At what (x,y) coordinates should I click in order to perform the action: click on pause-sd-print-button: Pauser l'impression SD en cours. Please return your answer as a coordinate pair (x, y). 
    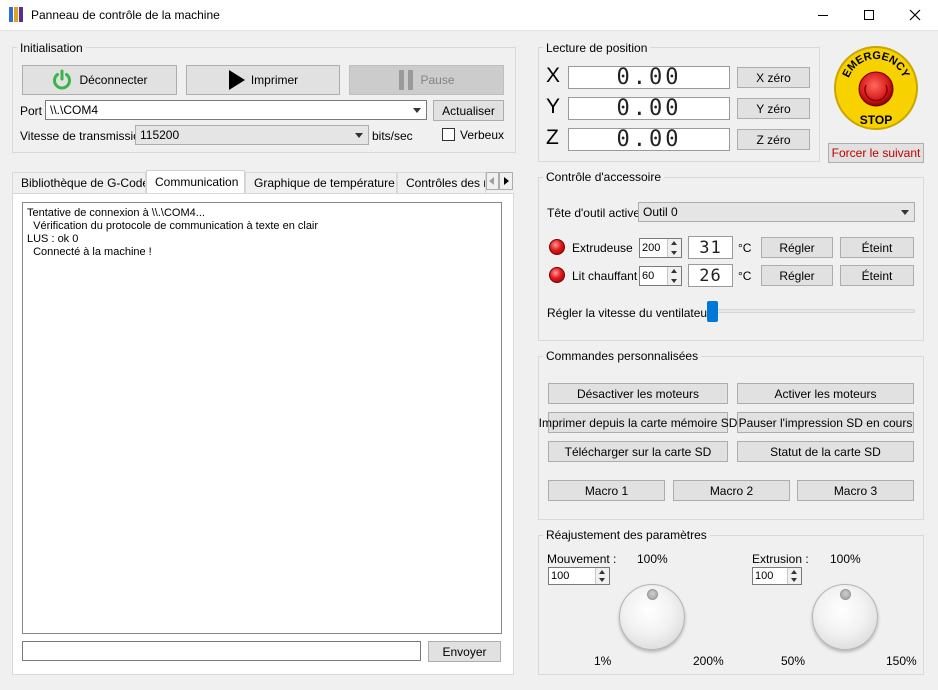
    Looking at the image, I should click on (825, 422).